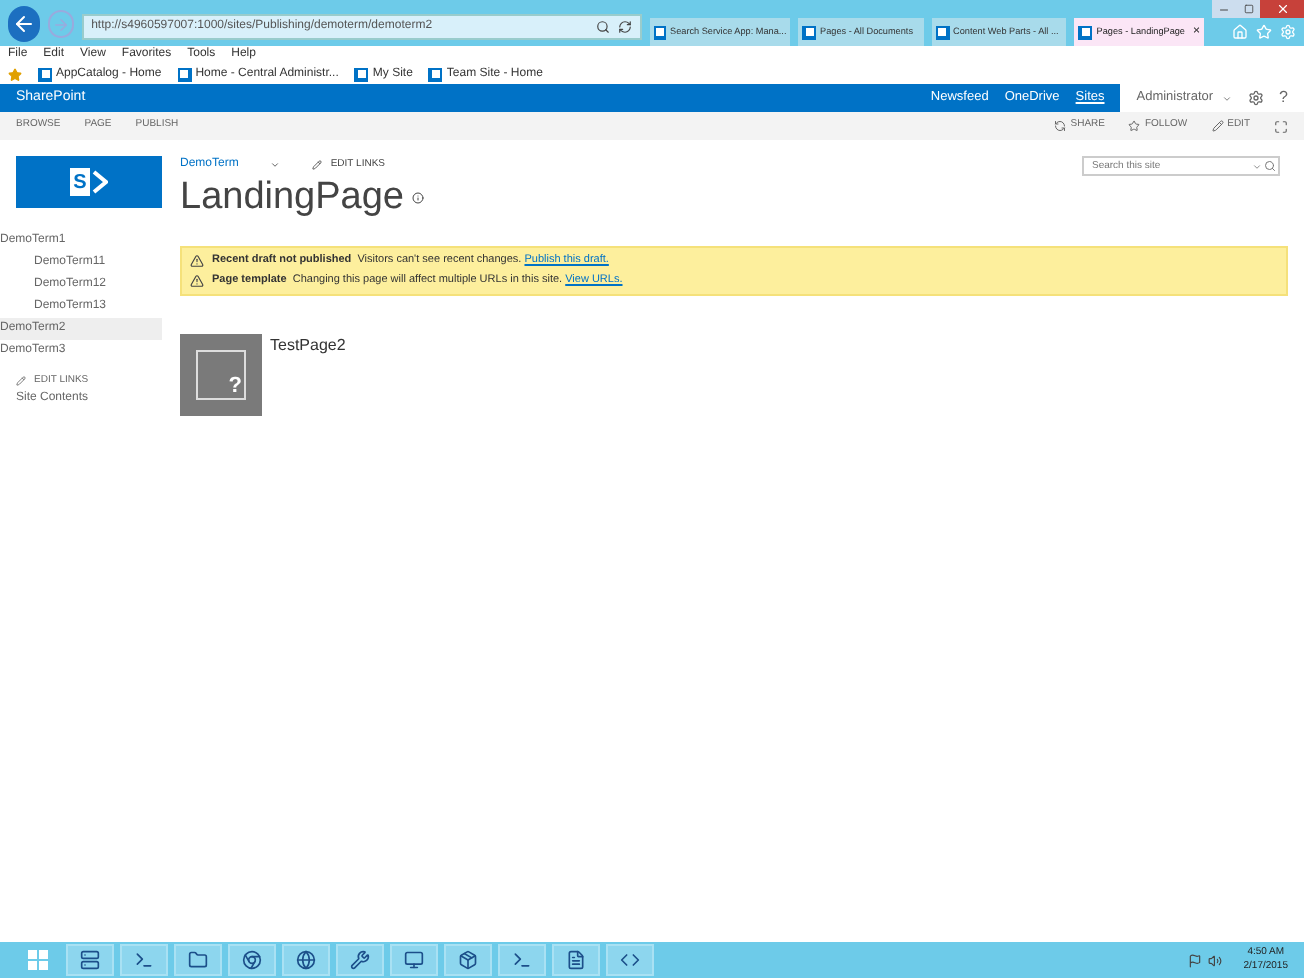 Image resolution: width=1304 pixels, height=978 pixels. What do you see at coordinates (292, 198) in the screenshot?
I see `page-title: LandingPage` at bounding box center [292, 198].